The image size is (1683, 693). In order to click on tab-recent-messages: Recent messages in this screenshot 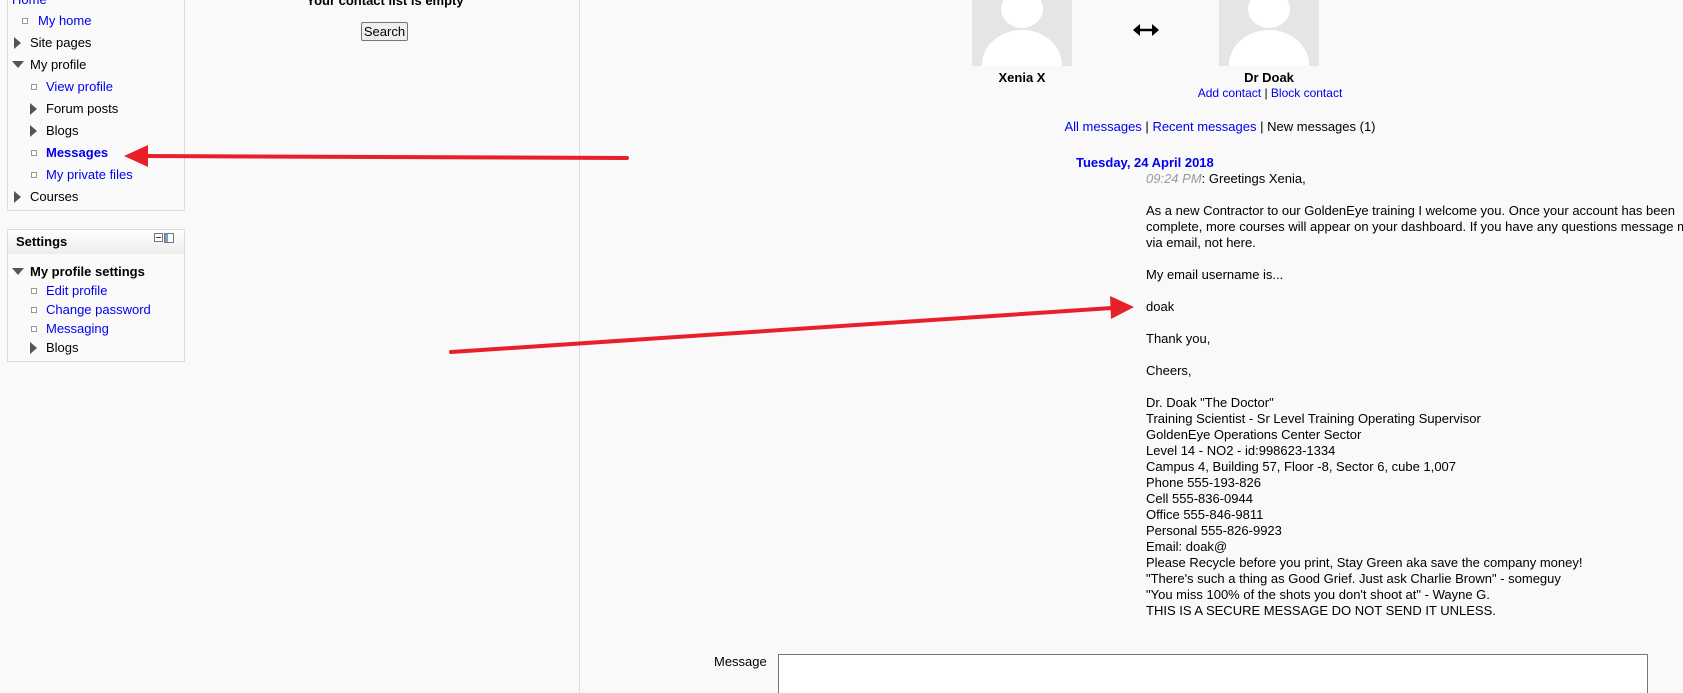, I will do `click(1204, 126)`.